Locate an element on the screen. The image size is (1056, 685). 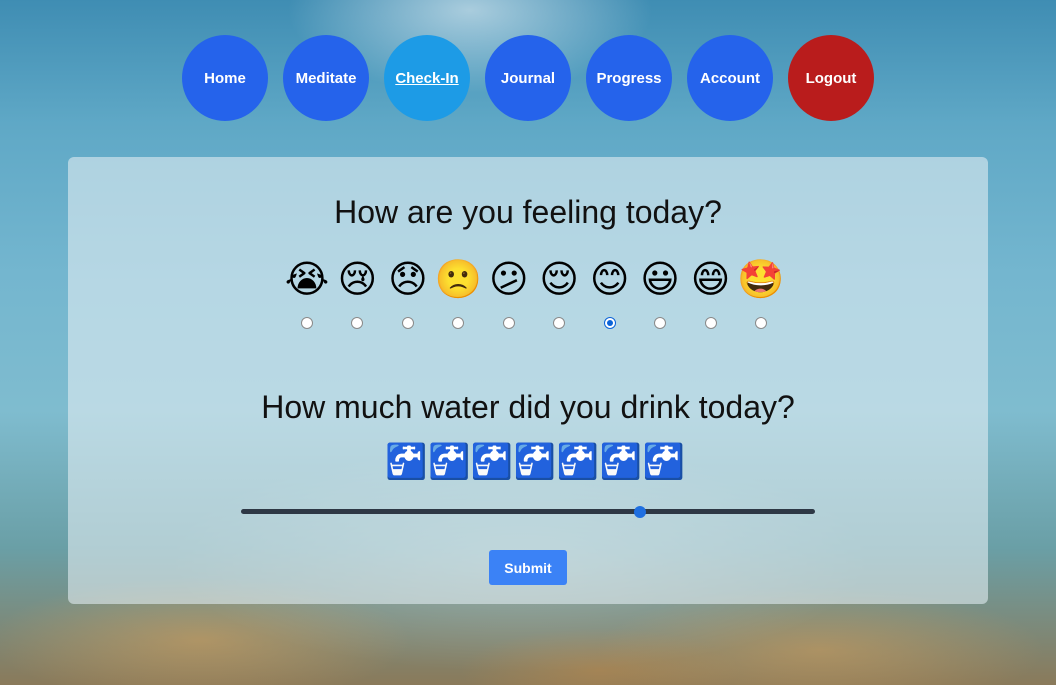
nav-logout-button: Logout is located at coordinates (831, 78).